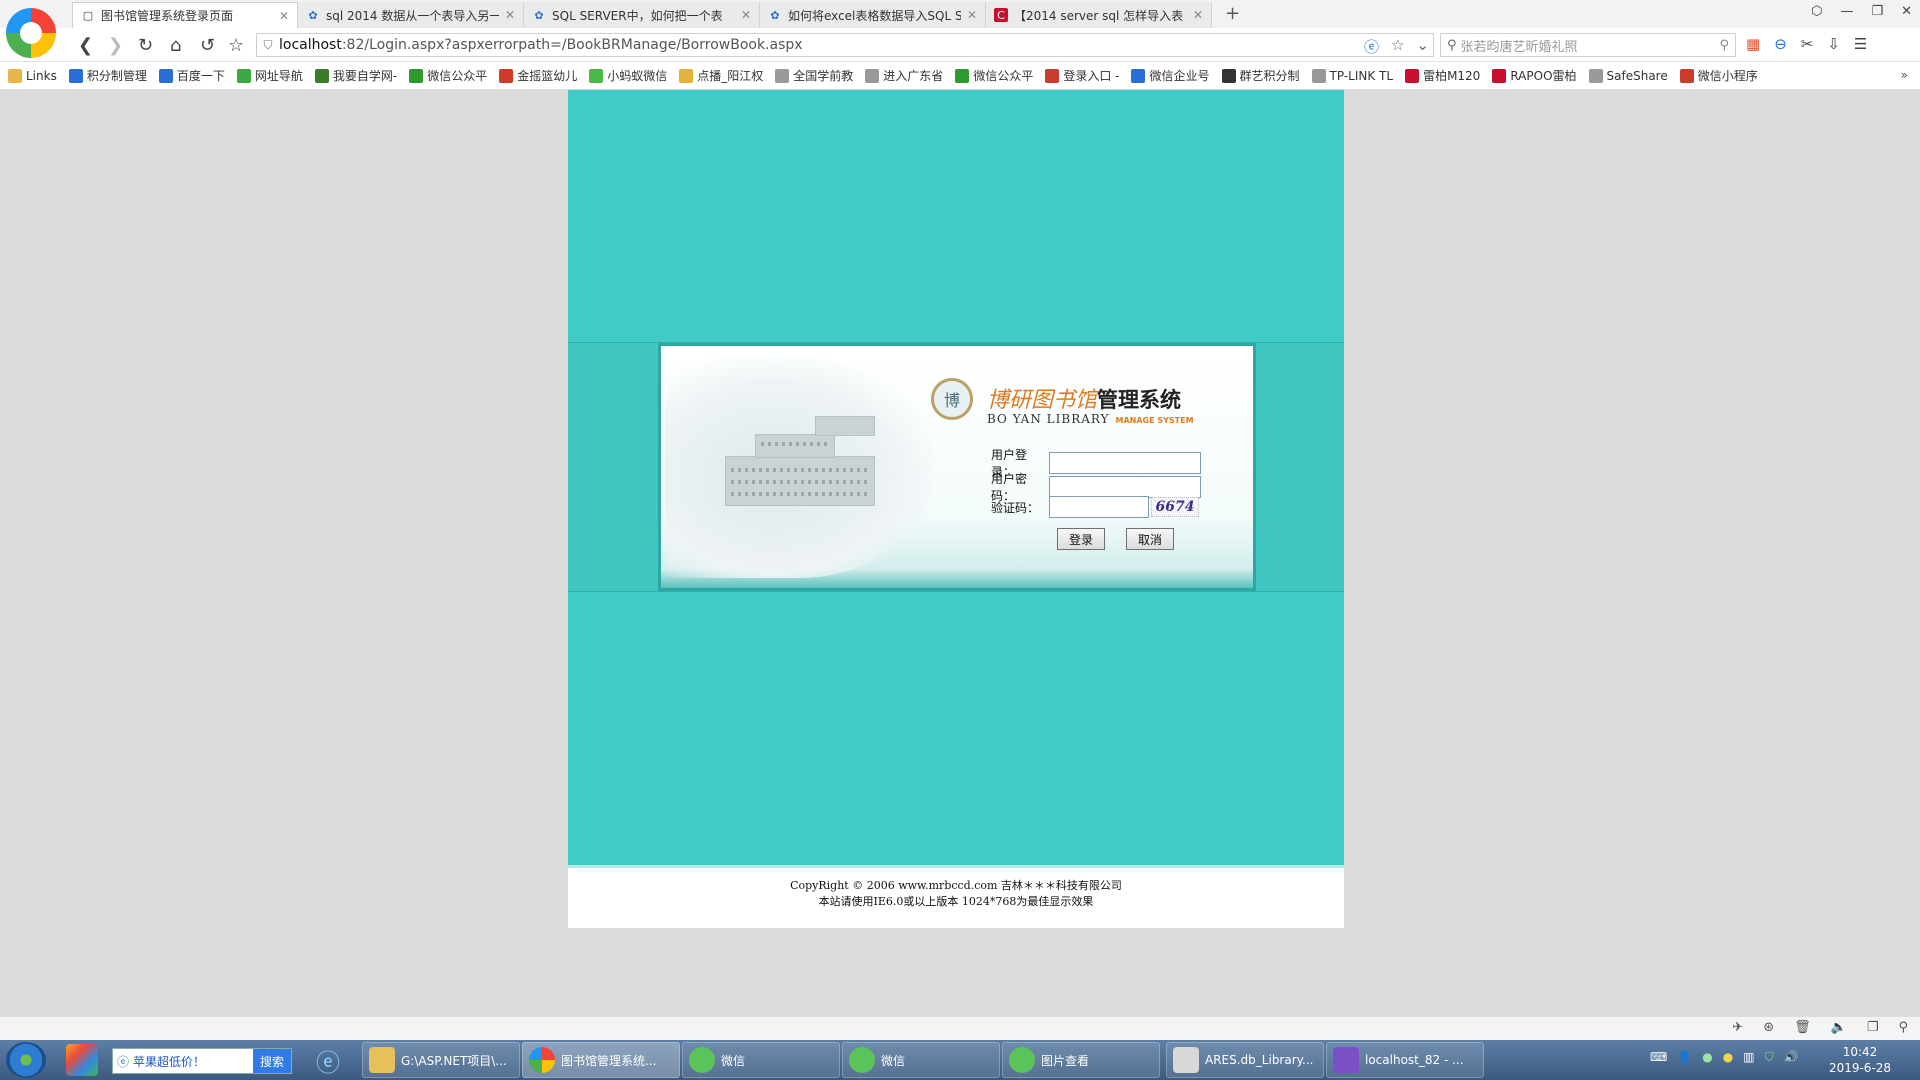 This screenshot has height=1080, width=1920. What do you see at coordinates (1081, 539) in the screenshot?
I see `login-button: 登录` at bounding box center [1081, 539].